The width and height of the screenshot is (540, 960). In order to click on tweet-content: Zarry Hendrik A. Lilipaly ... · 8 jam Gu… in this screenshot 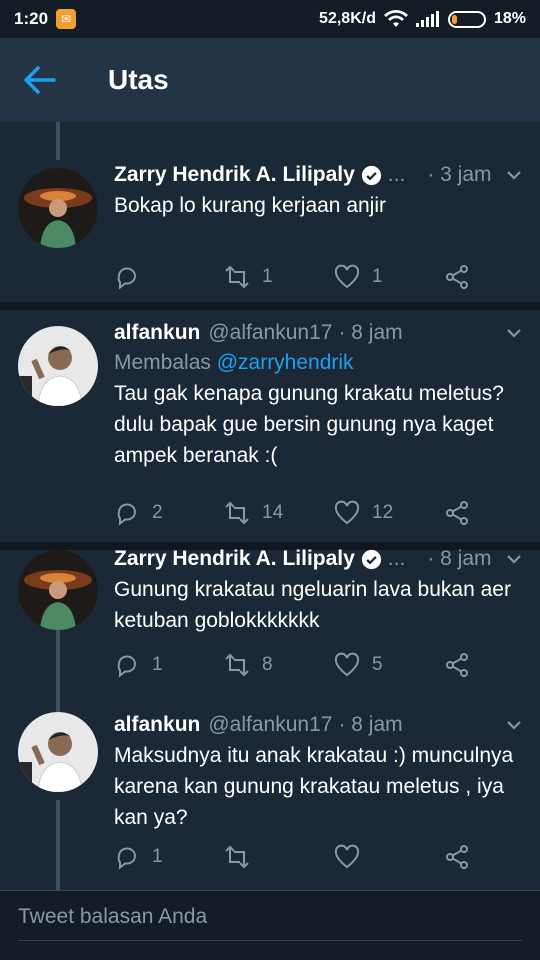, I will do `click(319, 590)`.